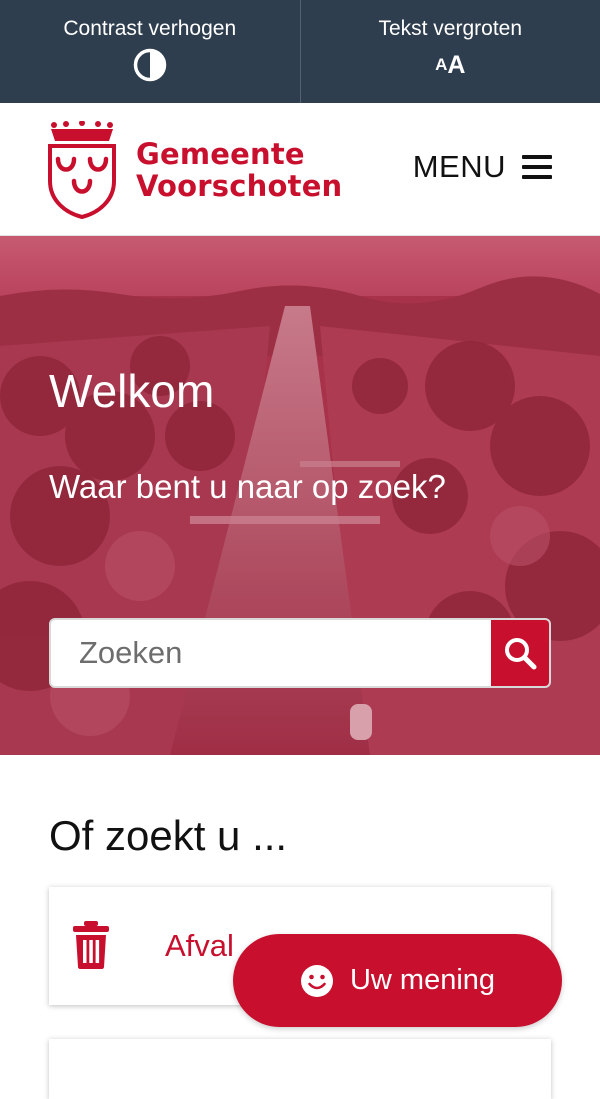 This screenshot has height=1099, width=600. What do you see at coordinates (131, 391) in the screenshot?
I see `hero-title: Welkom` at bounding box center [131, 391].